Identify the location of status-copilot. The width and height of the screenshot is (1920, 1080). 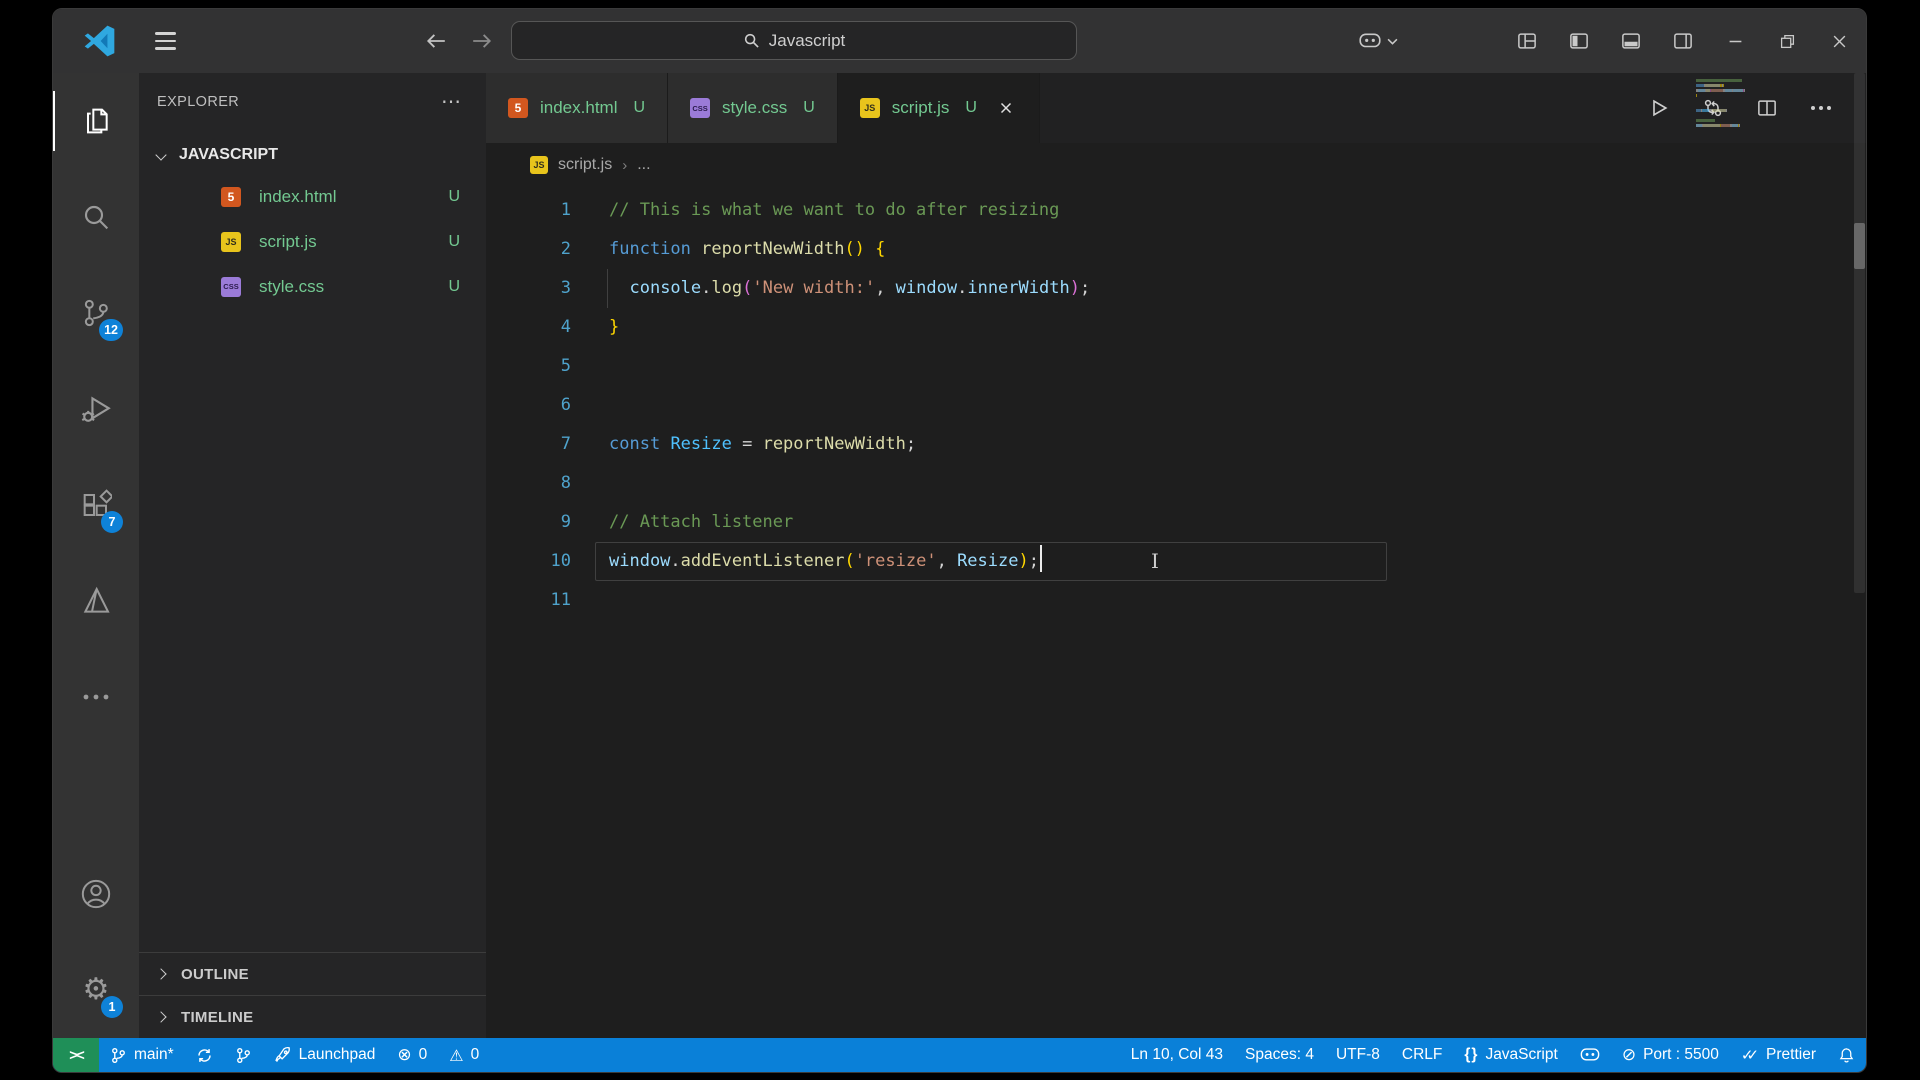
(1590, 1055).